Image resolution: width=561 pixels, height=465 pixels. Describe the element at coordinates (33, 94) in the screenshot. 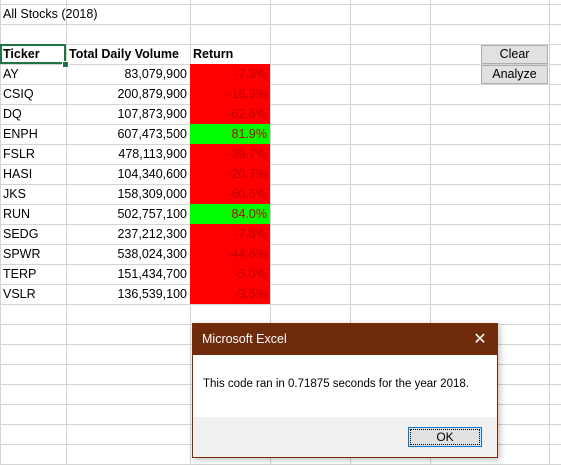

I see `ticker-cell: CSIQ` at that location.